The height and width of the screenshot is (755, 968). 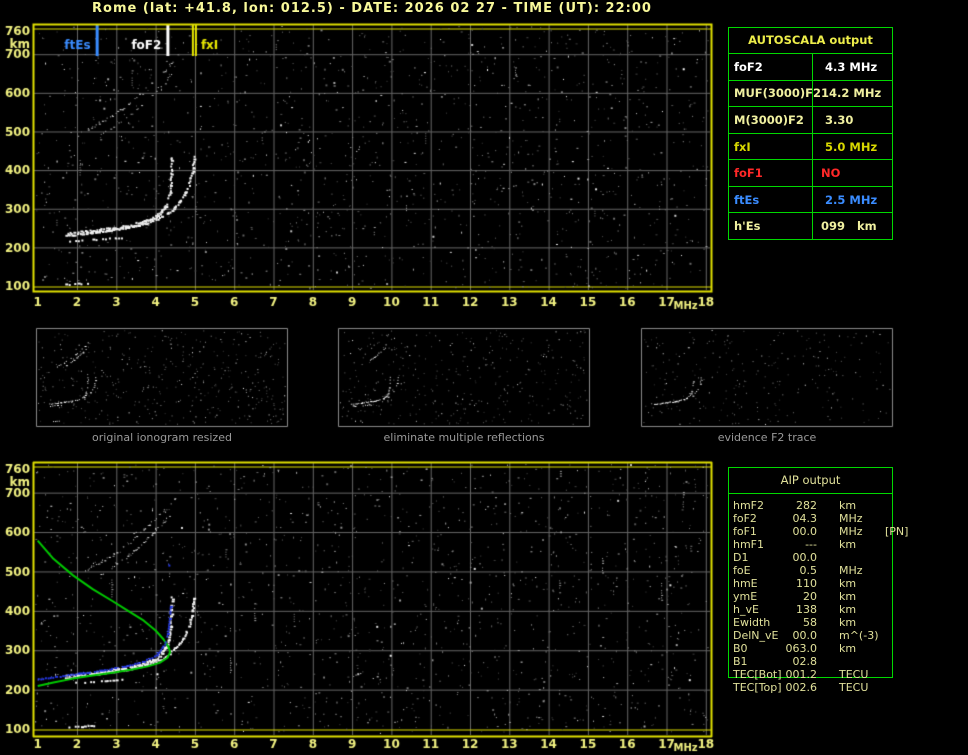 What do you see at coordinates (811, 544) in the screenshot?
I see `aip-value: ---` at bounding box center [811, 544].